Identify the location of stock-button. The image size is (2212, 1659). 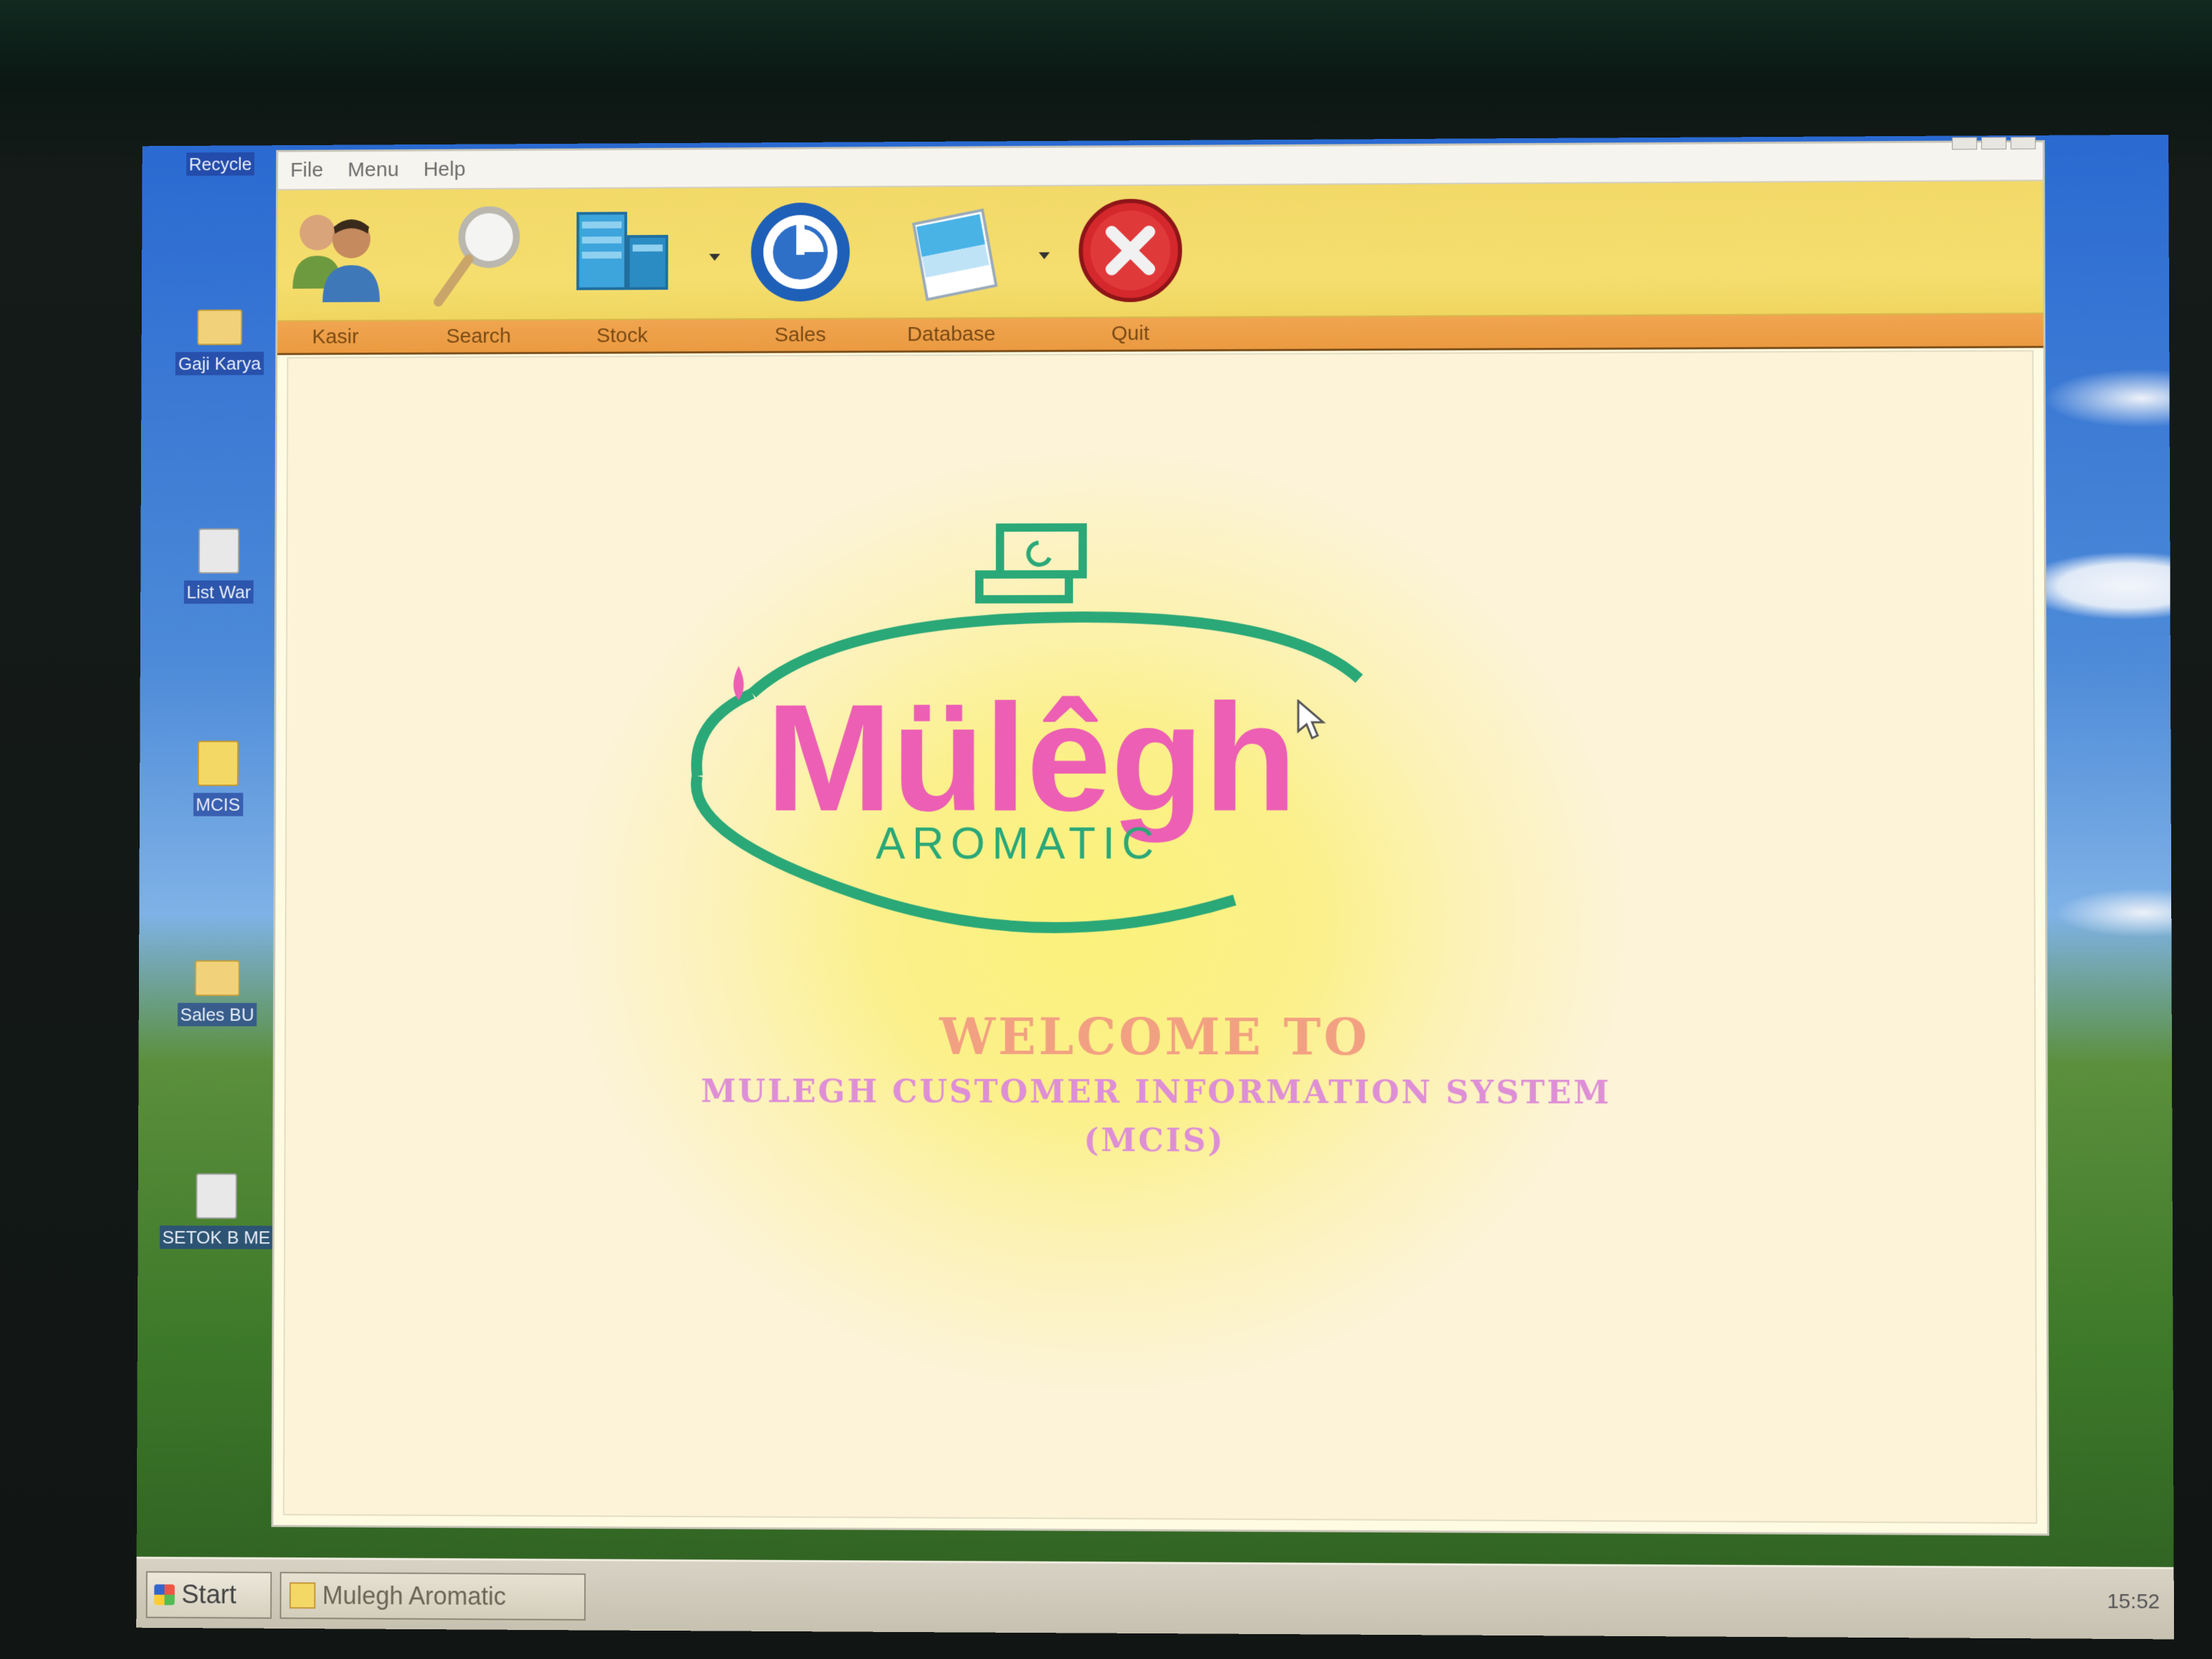
(622, 253).